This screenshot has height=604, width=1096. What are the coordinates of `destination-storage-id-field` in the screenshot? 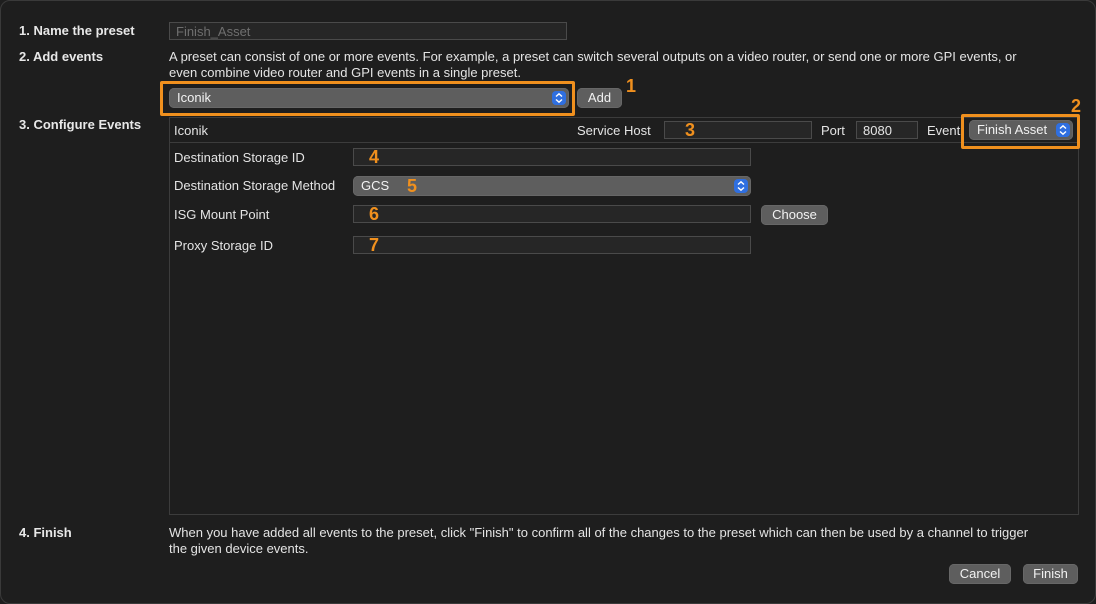 It's located at (552, 157).